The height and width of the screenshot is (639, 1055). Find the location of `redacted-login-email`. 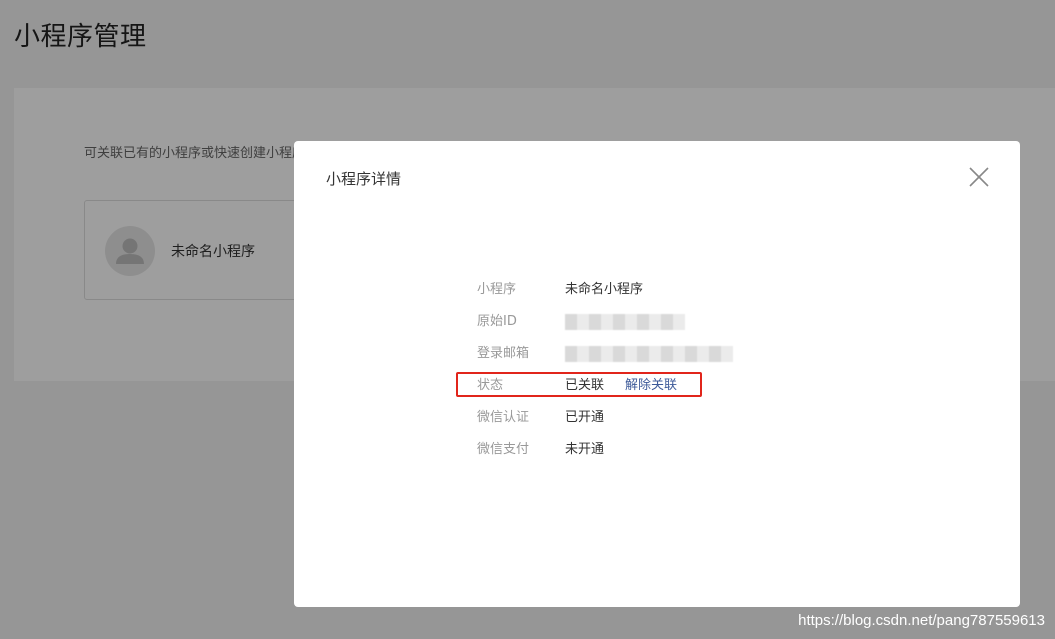

redacted-login-email is located at coordinates (649, 354).